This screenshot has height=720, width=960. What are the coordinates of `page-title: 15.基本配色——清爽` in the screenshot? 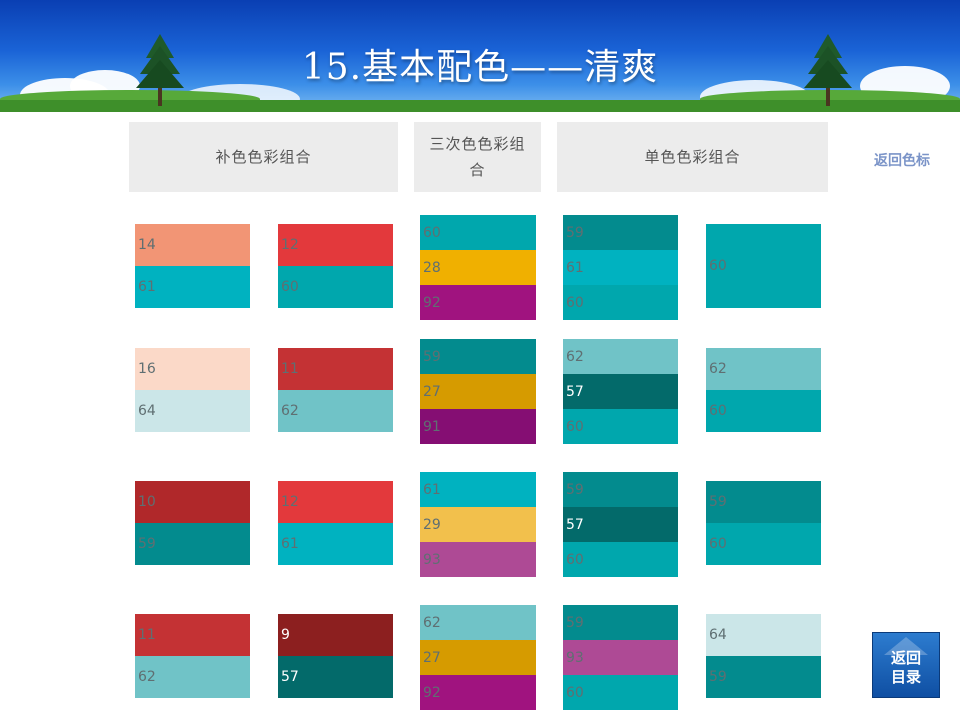 It's located at (480, 67).